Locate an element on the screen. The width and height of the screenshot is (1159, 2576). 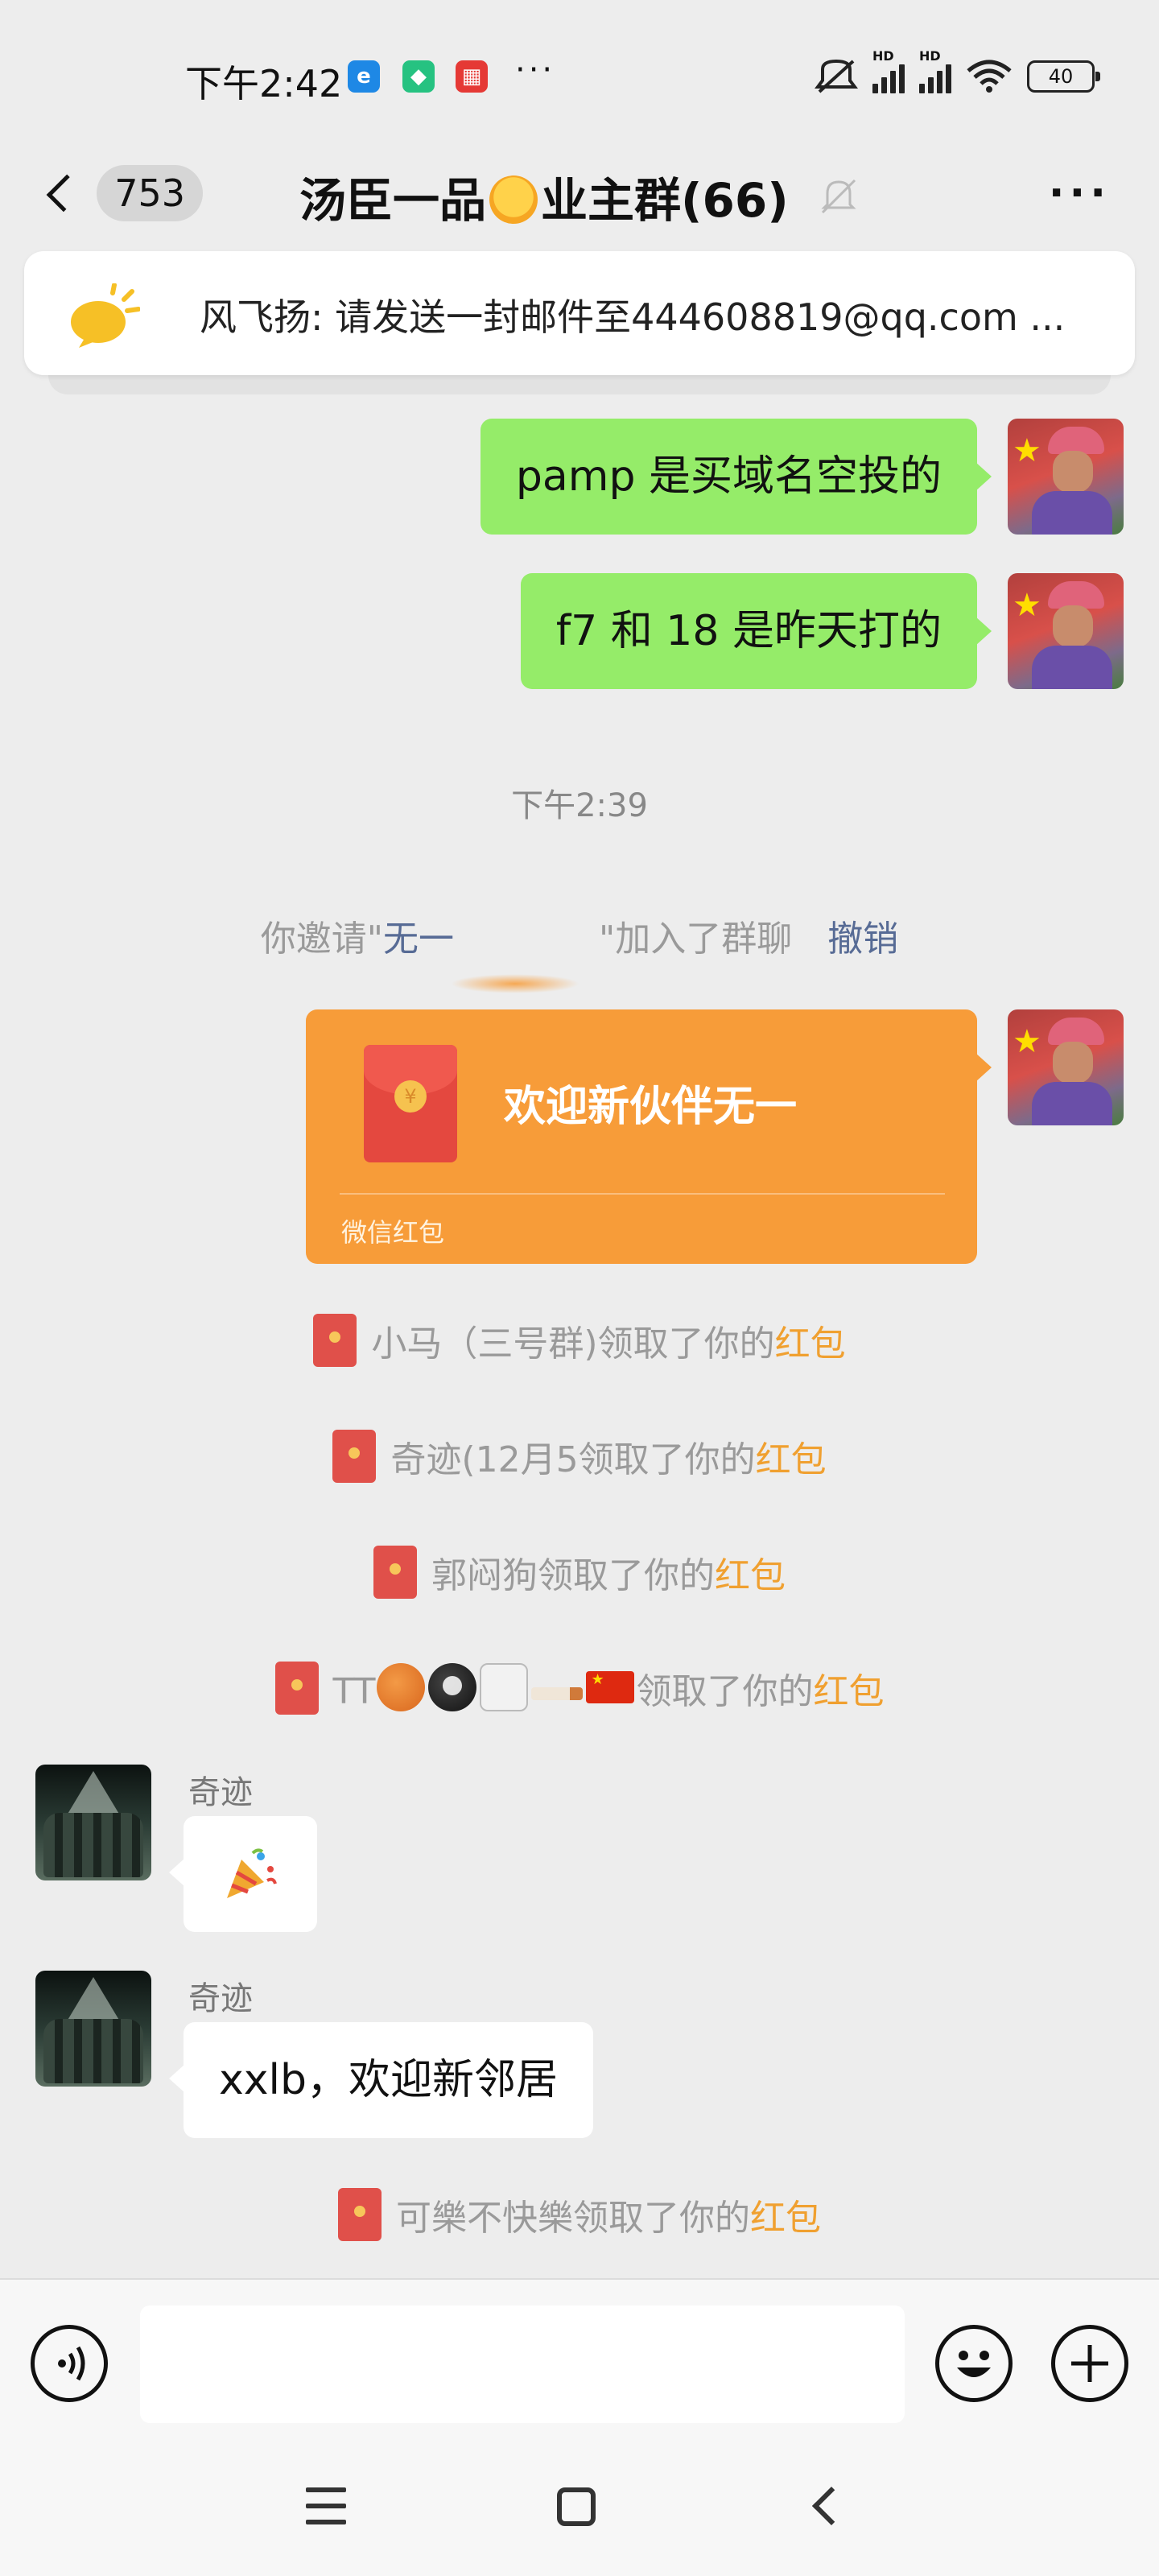
emoji-button is located at coordinates (974, 2363).